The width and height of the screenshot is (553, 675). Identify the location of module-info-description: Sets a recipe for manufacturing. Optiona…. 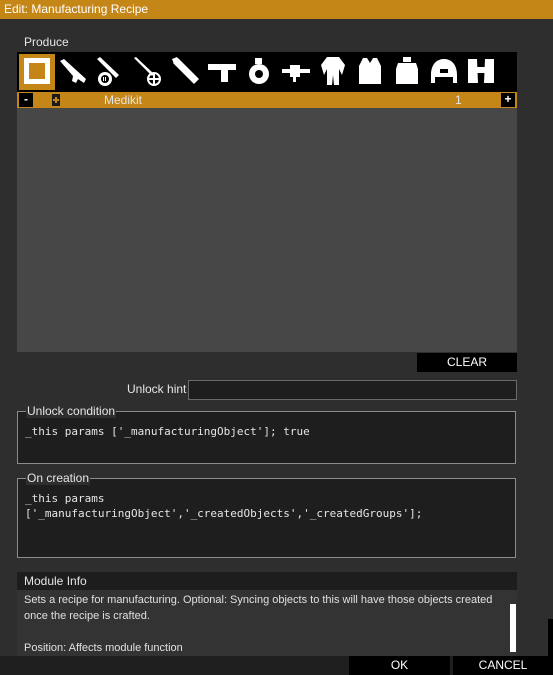
(258, 608).